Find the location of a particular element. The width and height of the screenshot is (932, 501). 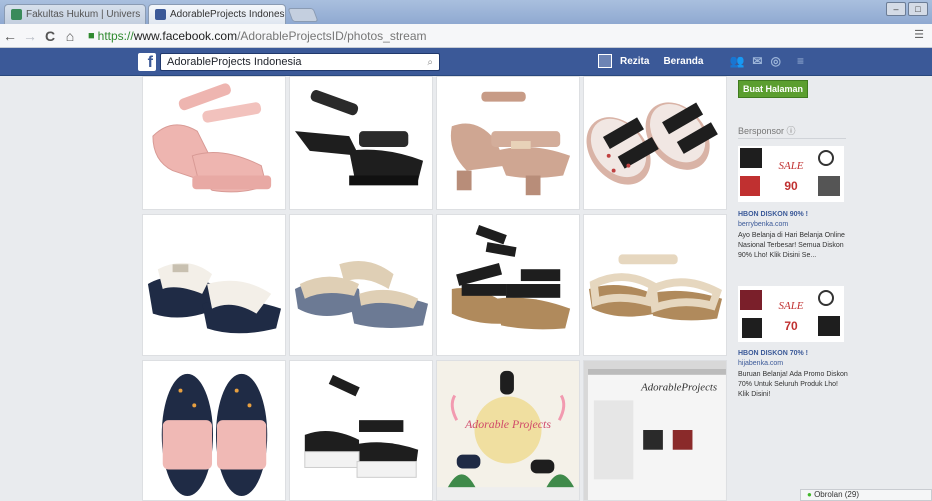

facebook-logo-icon: f is located at coordinates (147, 62).